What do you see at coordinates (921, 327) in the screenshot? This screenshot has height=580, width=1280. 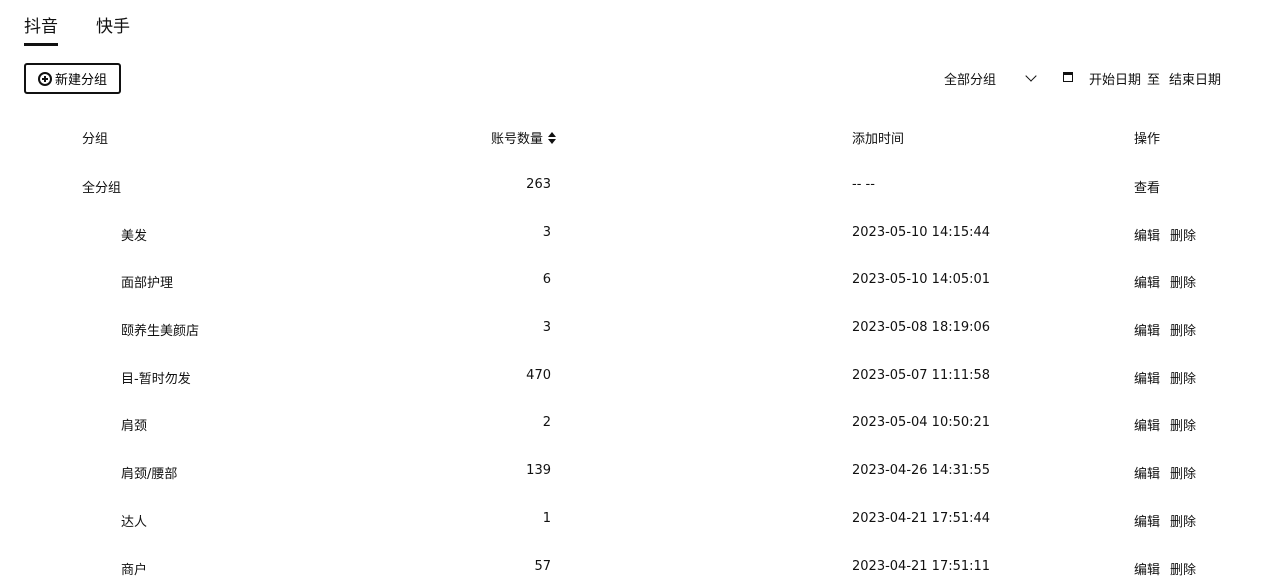 I see `added-time: 2023-05-08 18:19:06` at bounding box center [921, 327].